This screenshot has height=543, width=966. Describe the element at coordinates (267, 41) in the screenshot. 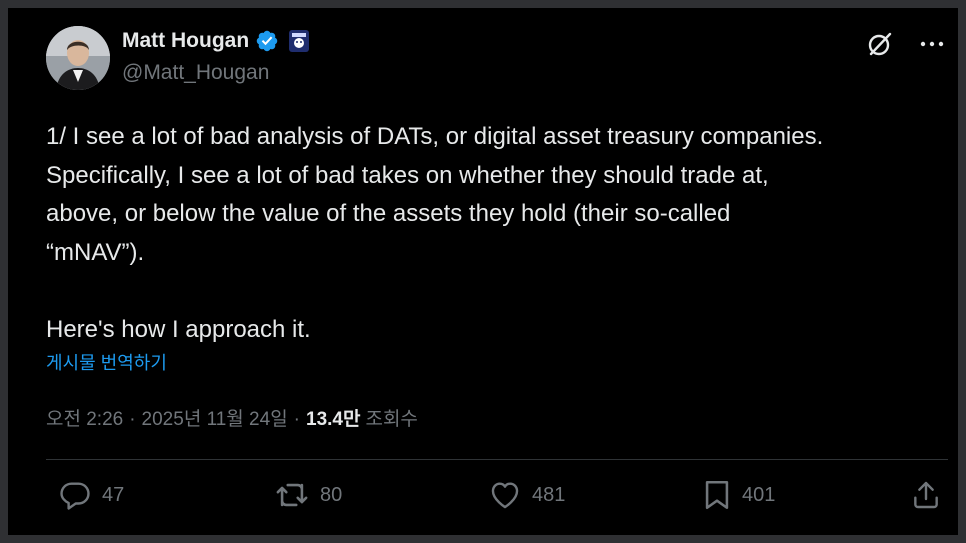

I see `verified-badge-icon` at that location.